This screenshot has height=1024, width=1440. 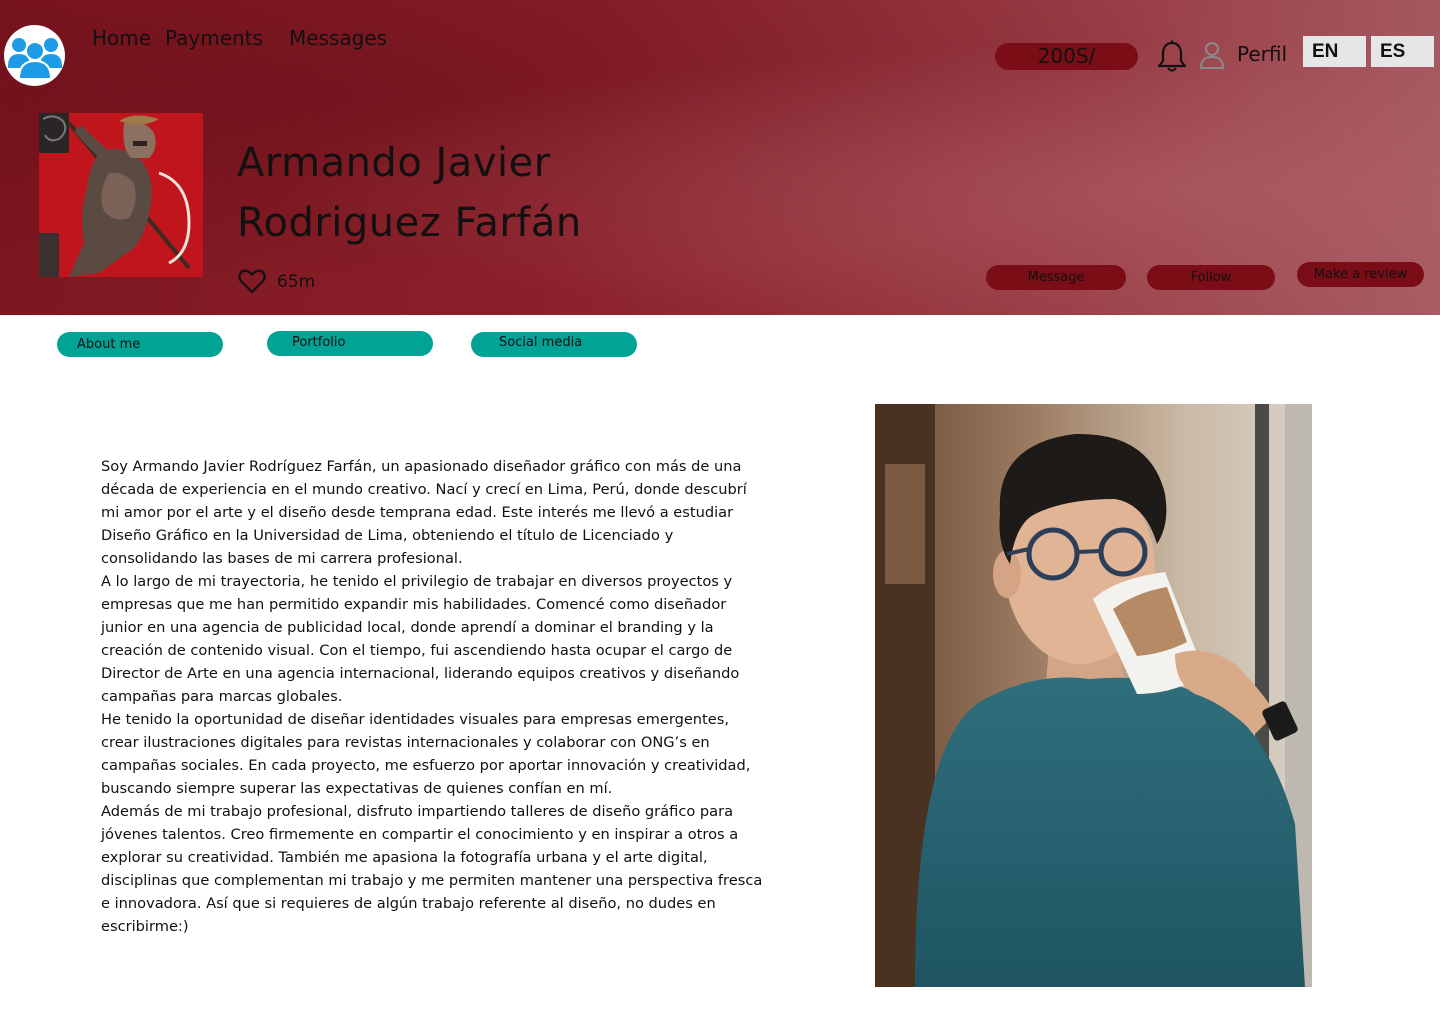 What do you see at coordinates (1172, 56) in the screenshot?
I see `bell-icon` at bounding box center [1172, 56].